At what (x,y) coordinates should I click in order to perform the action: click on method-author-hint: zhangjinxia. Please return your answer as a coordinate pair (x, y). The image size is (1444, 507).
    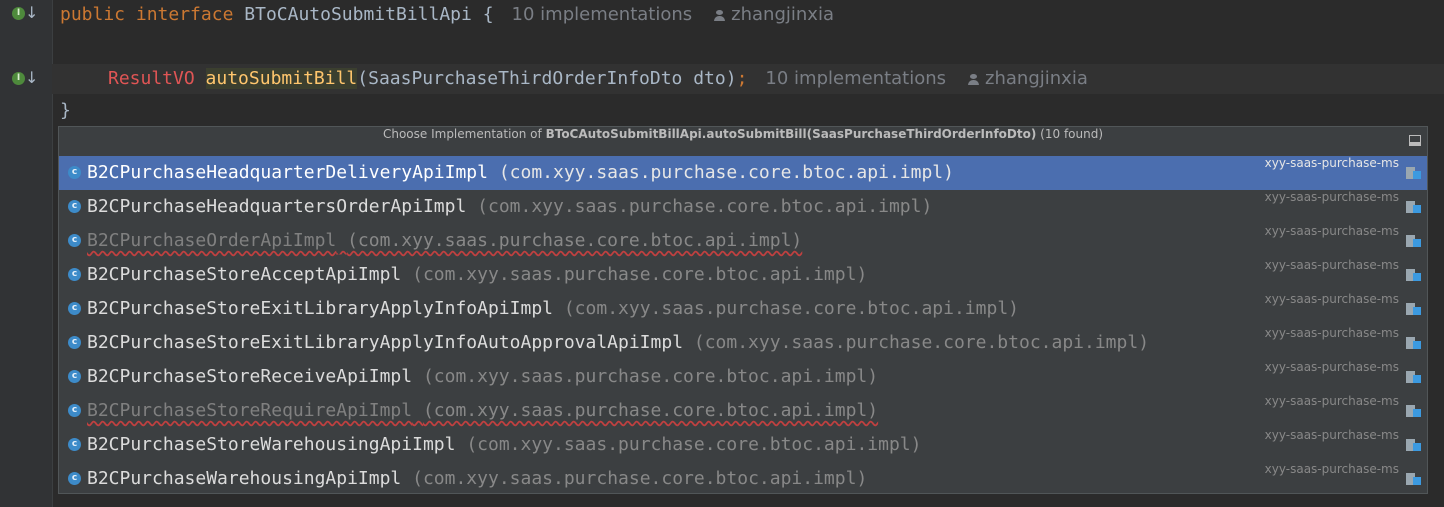
    Looking at the image, I should click on (1036, 78).